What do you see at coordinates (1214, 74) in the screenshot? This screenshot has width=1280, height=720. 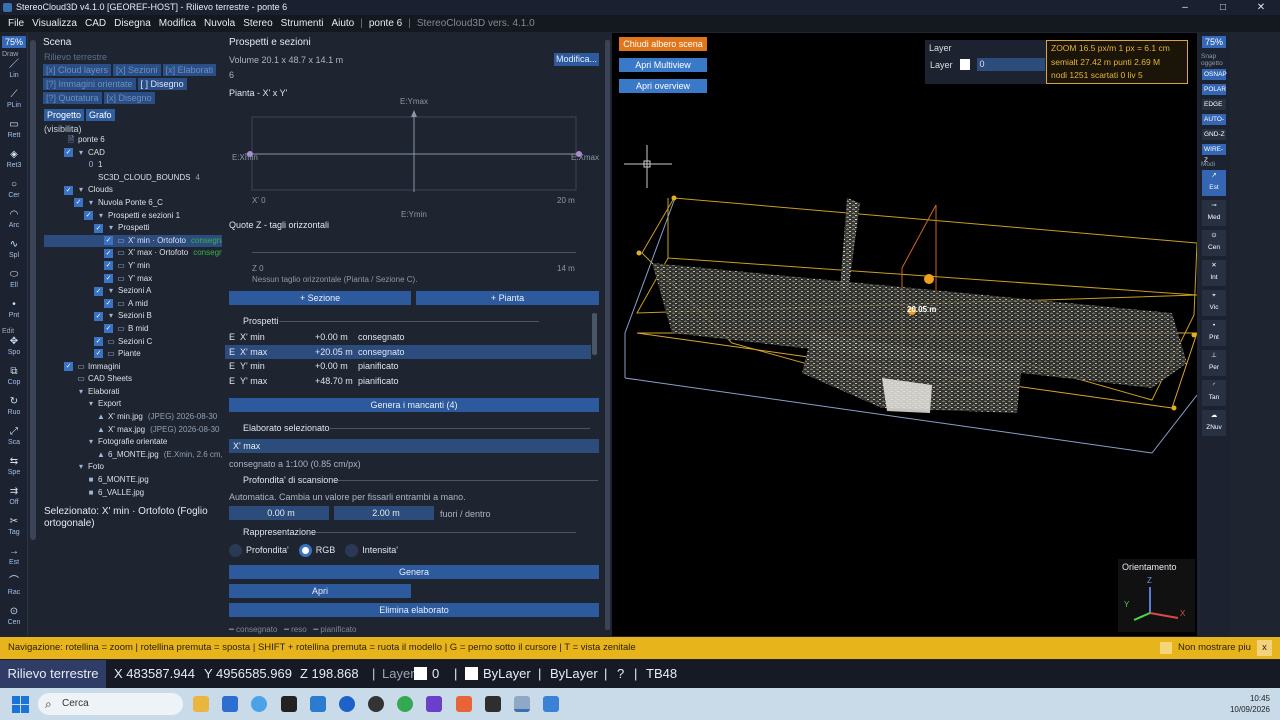 I see `snap-osnap-button: OSNAP` at bounding box center [1214, 74].